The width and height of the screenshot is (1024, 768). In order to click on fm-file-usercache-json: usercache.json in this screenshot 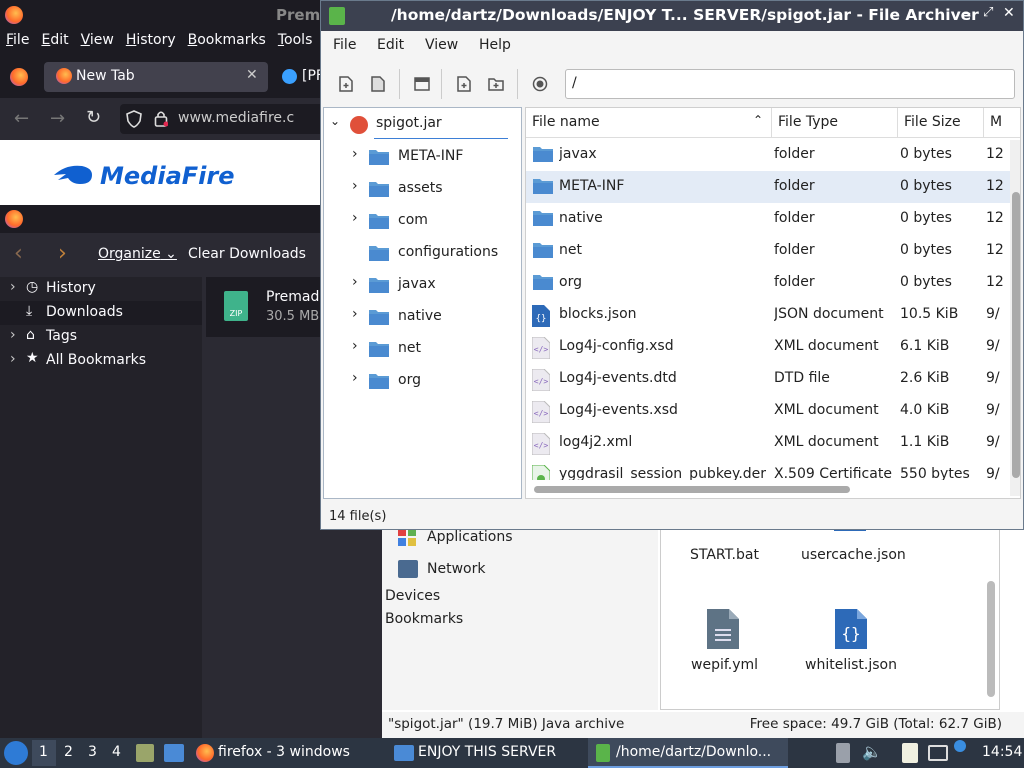, I will do `click(851, 548)`.